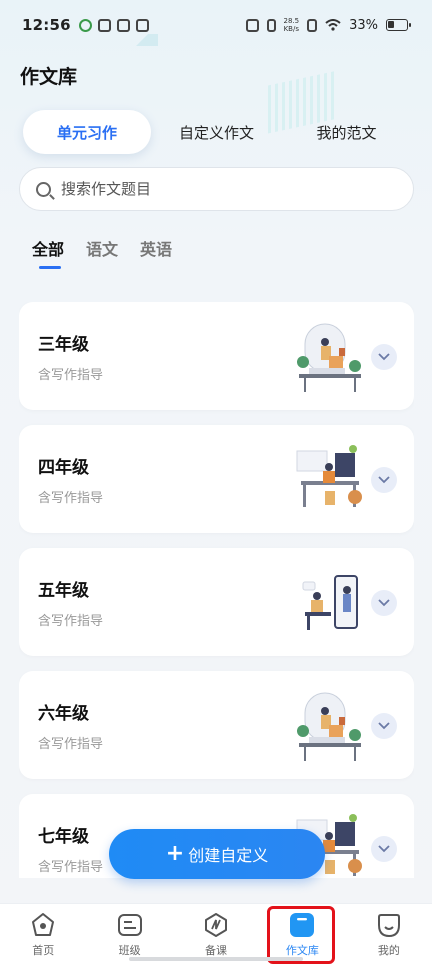 This screenshot has width=432, height=964. I want to click on tab-my-model-essays: 我的范文, so click(346, 132).